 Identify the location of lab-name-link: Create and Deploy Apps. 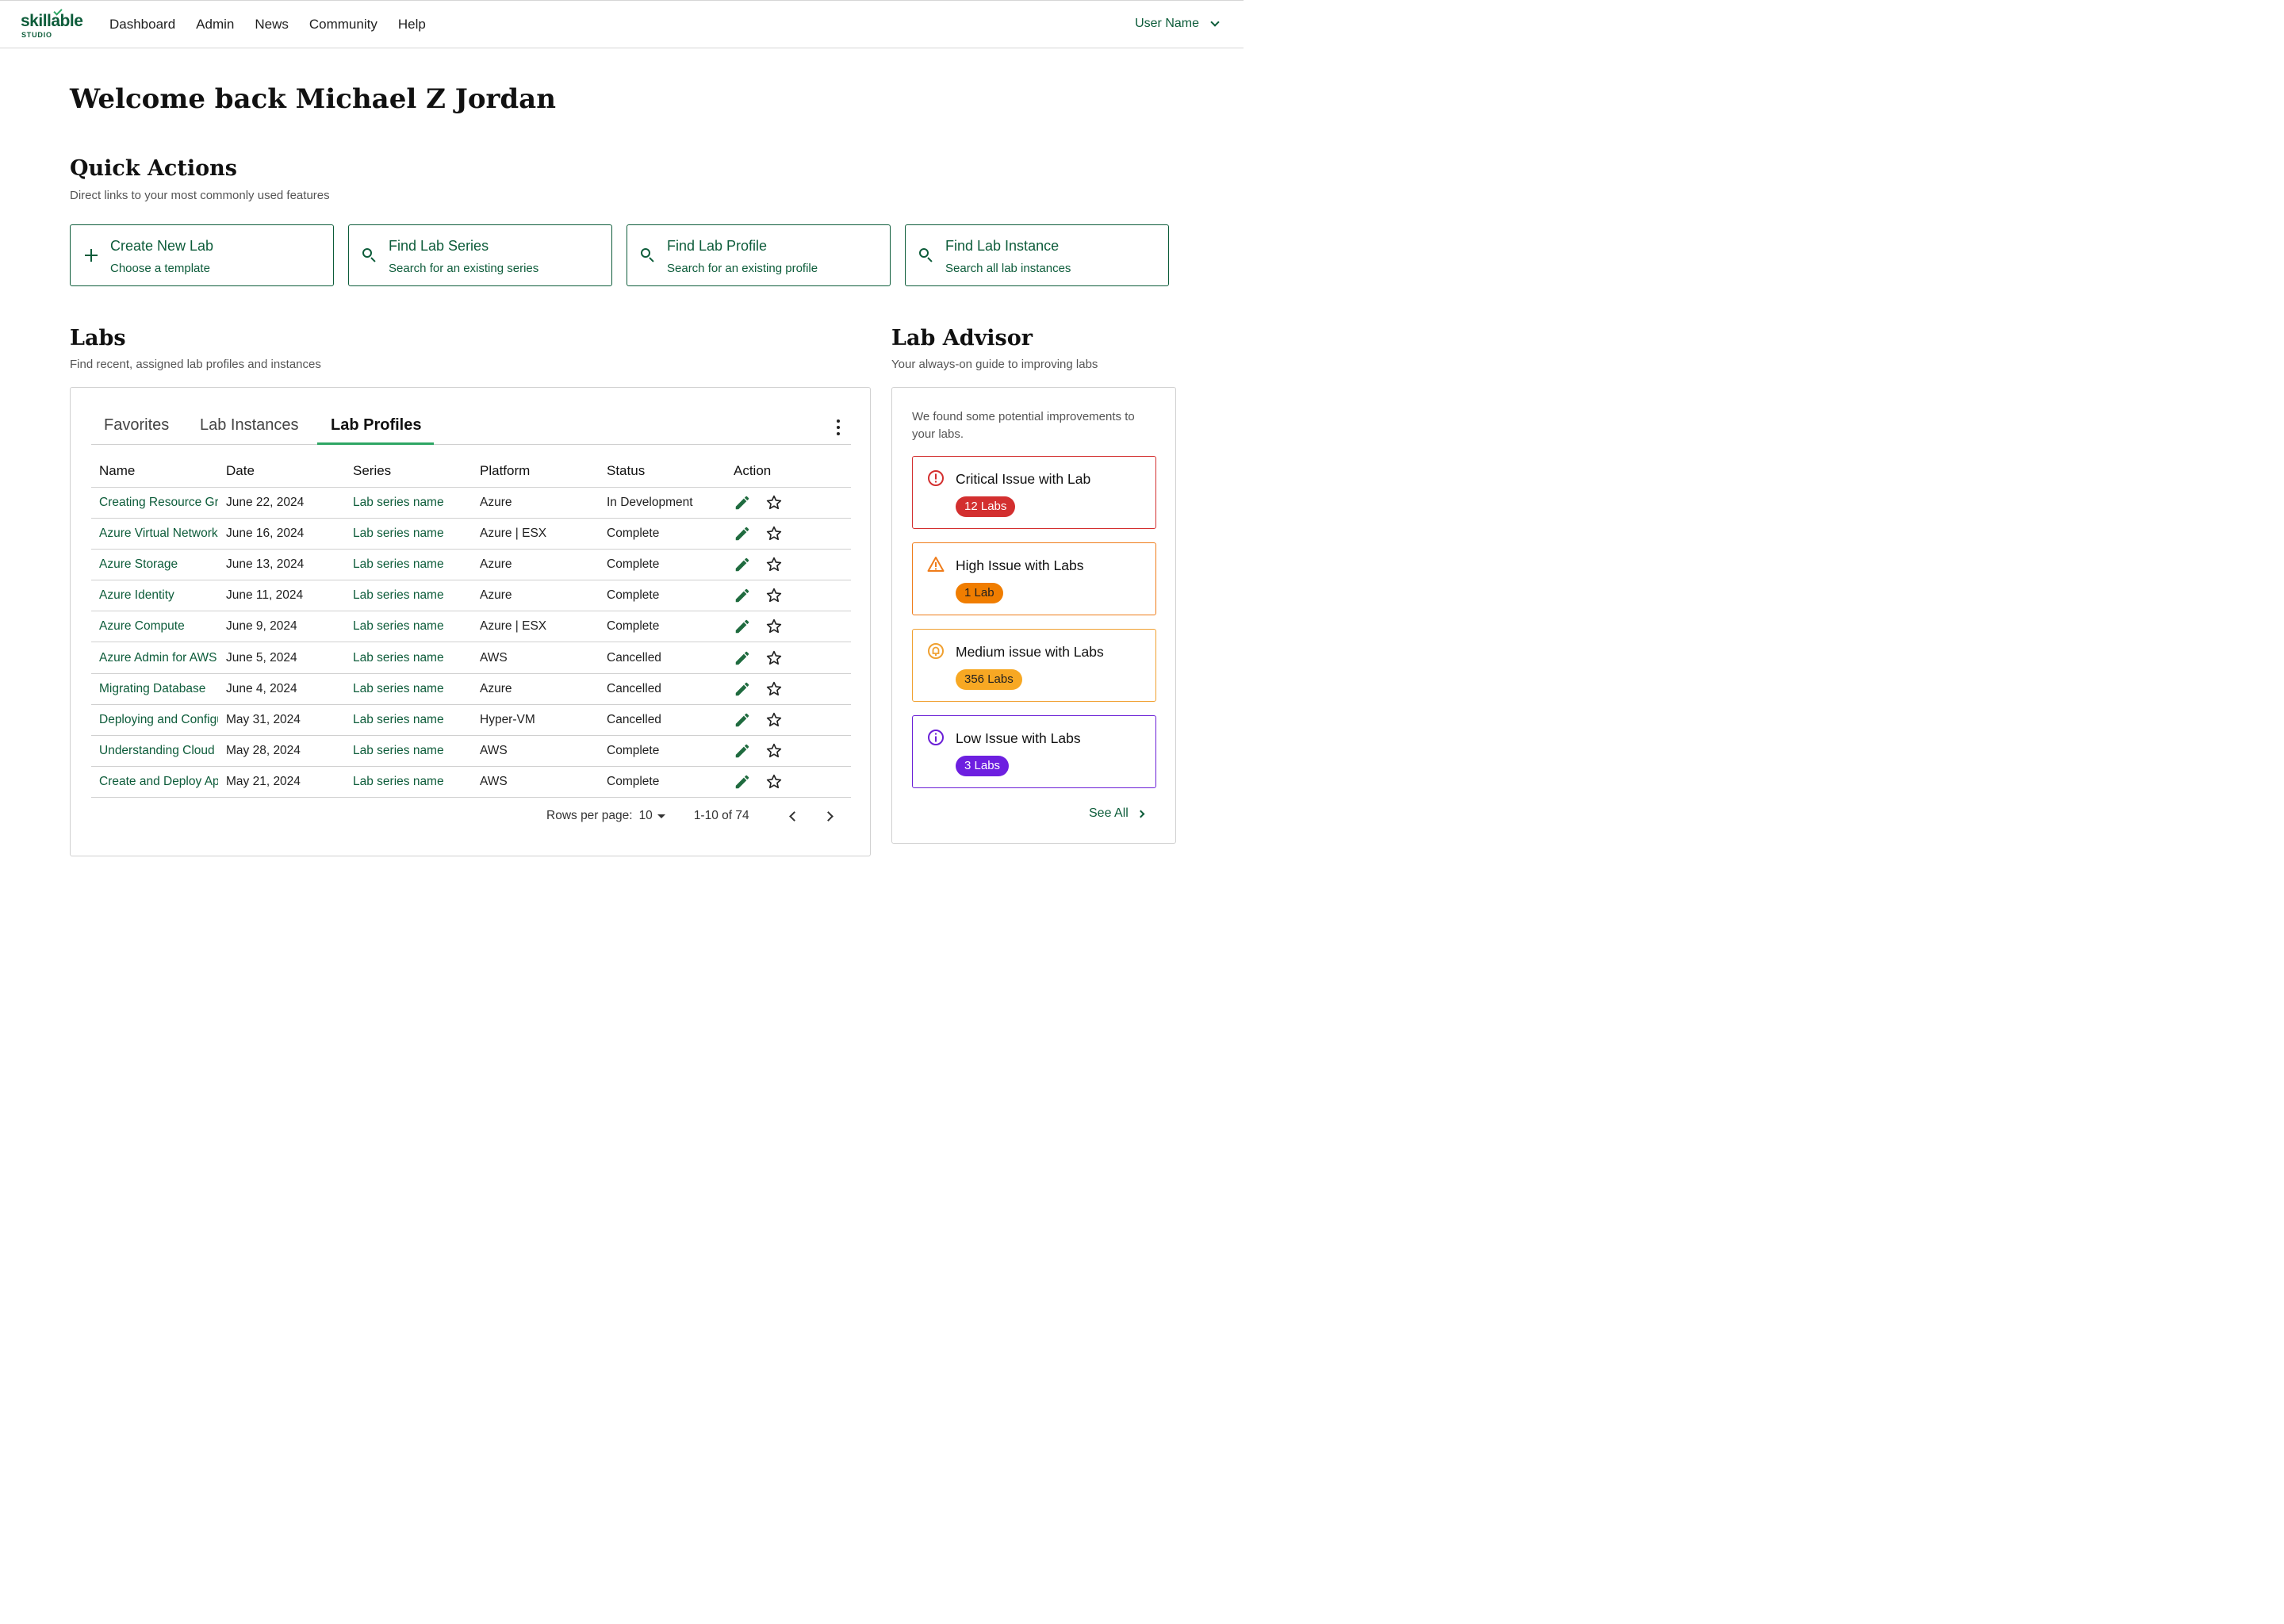
(158, 782).